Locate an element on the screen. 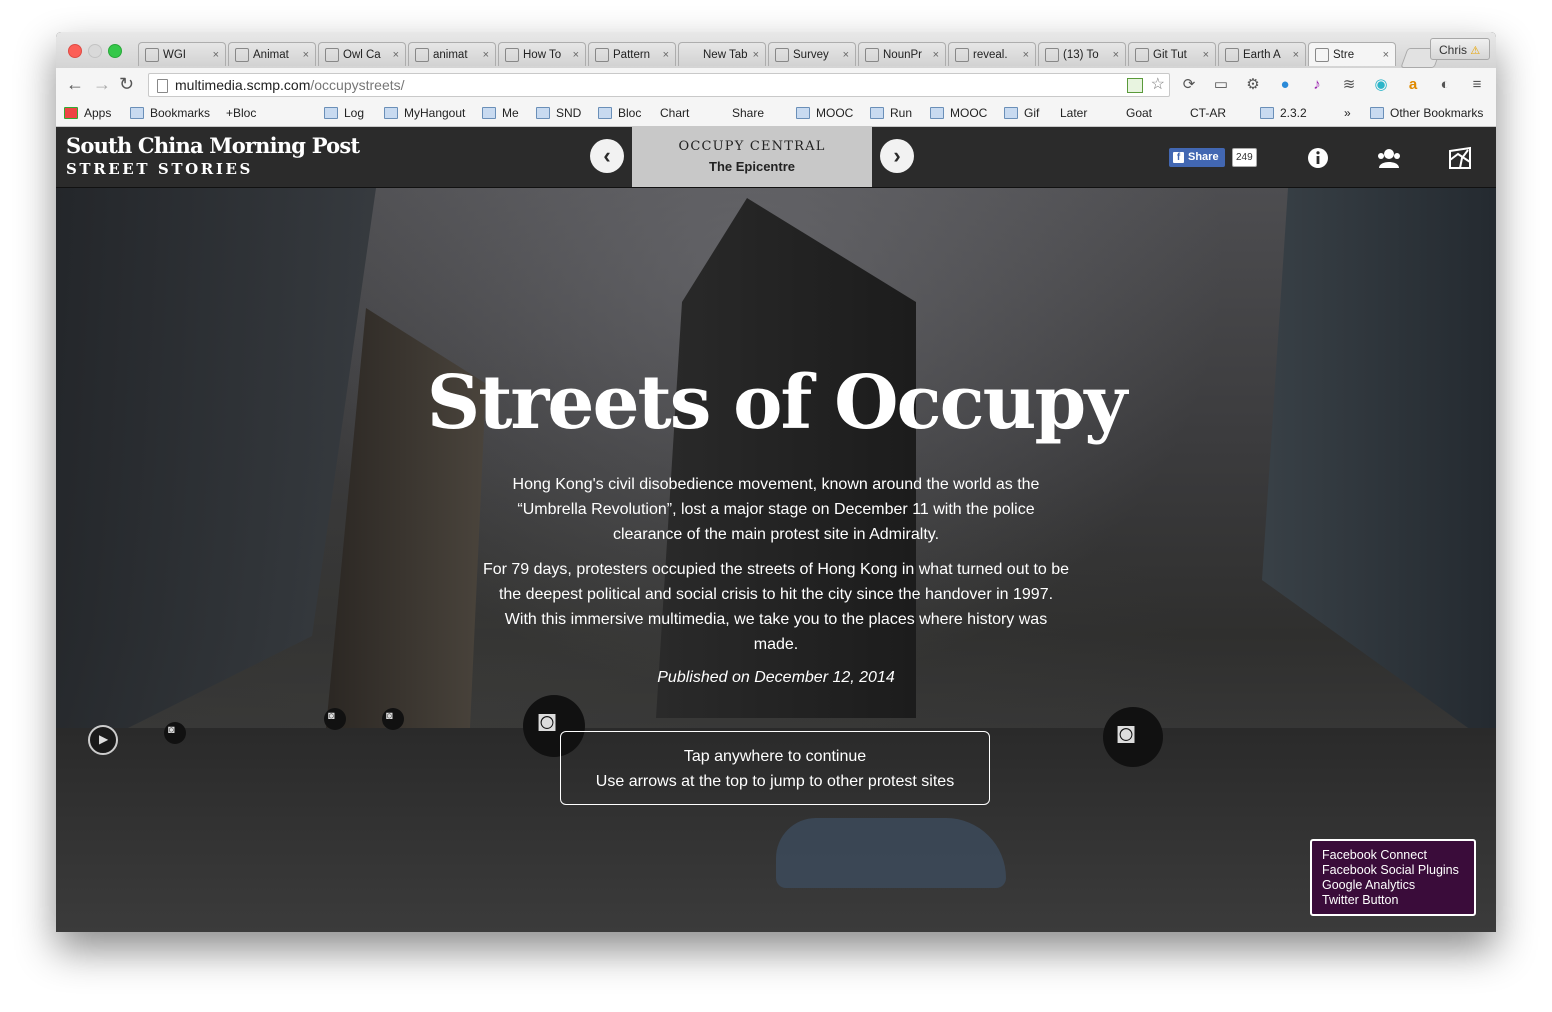 The image size is (1552, 1012). earth-icon is located at coordinates (1232, 54).